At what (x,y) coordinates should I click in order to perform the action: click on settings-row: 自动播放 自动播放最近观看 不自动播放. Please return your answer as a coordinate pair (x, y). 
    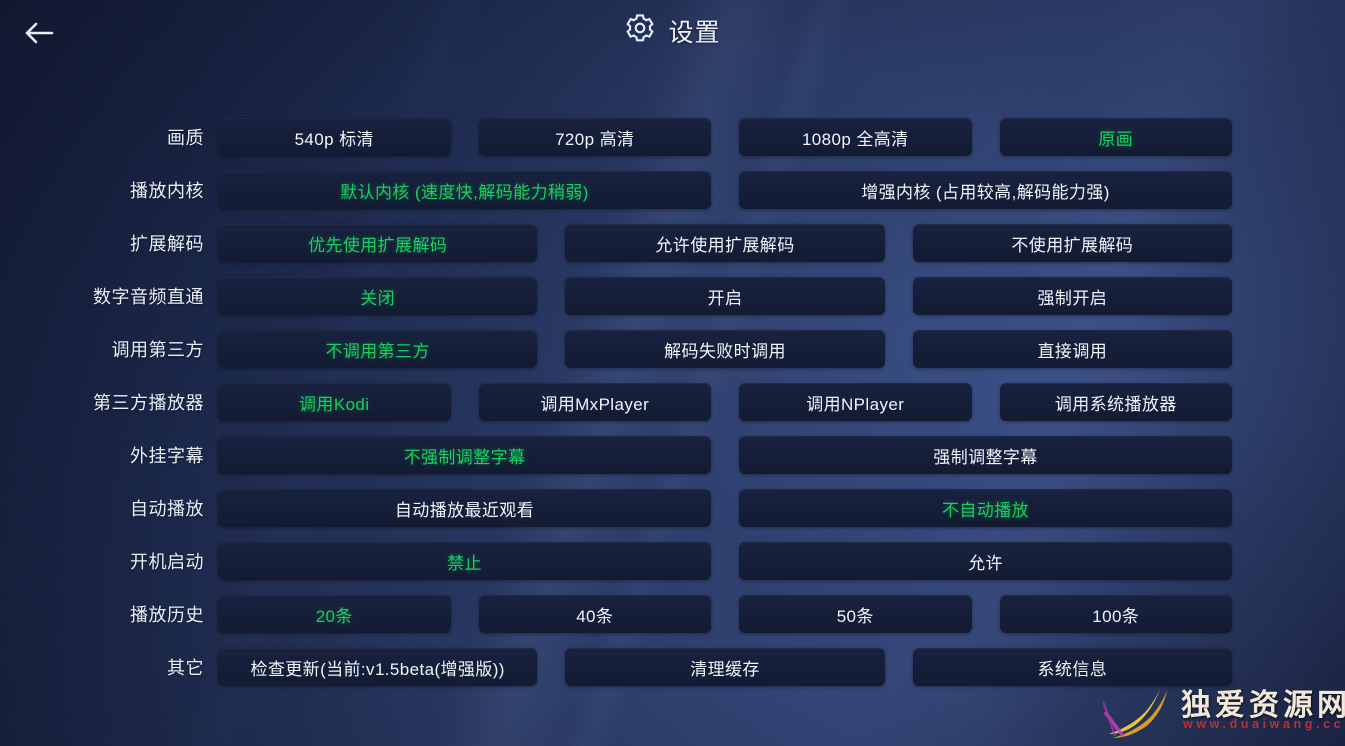
    Looking at the image, I should click on (672, 508).